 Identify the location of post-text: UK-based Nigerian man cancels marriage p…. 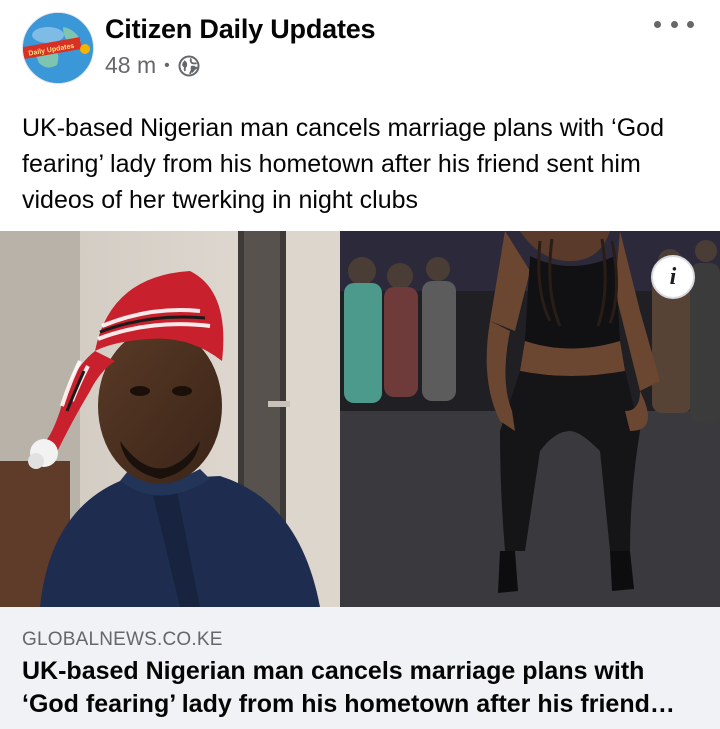
(343, 164).